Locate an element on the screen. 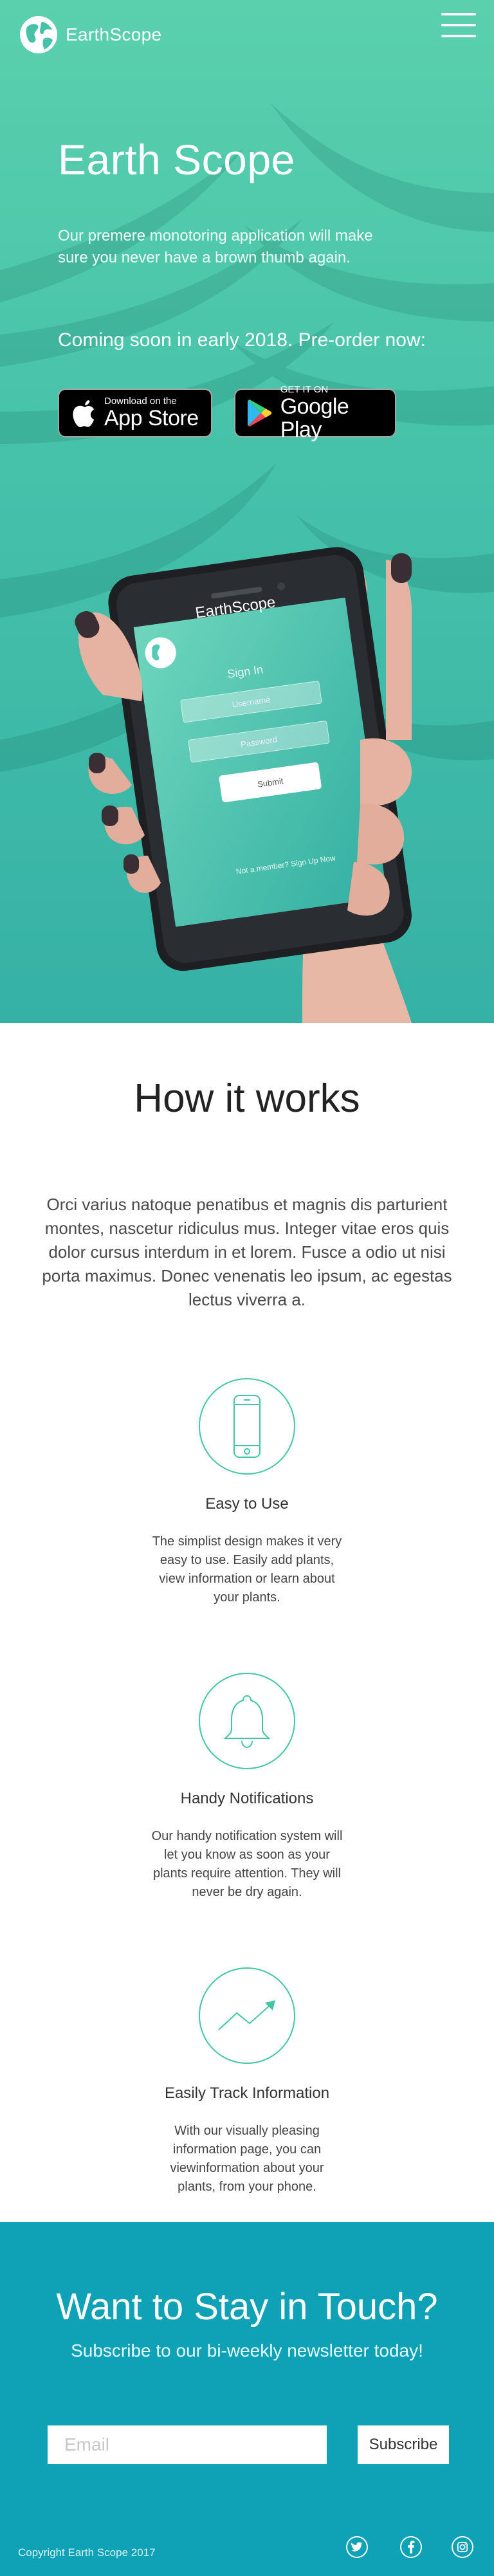  instagram-icon is located at coordinates (462, 2547).